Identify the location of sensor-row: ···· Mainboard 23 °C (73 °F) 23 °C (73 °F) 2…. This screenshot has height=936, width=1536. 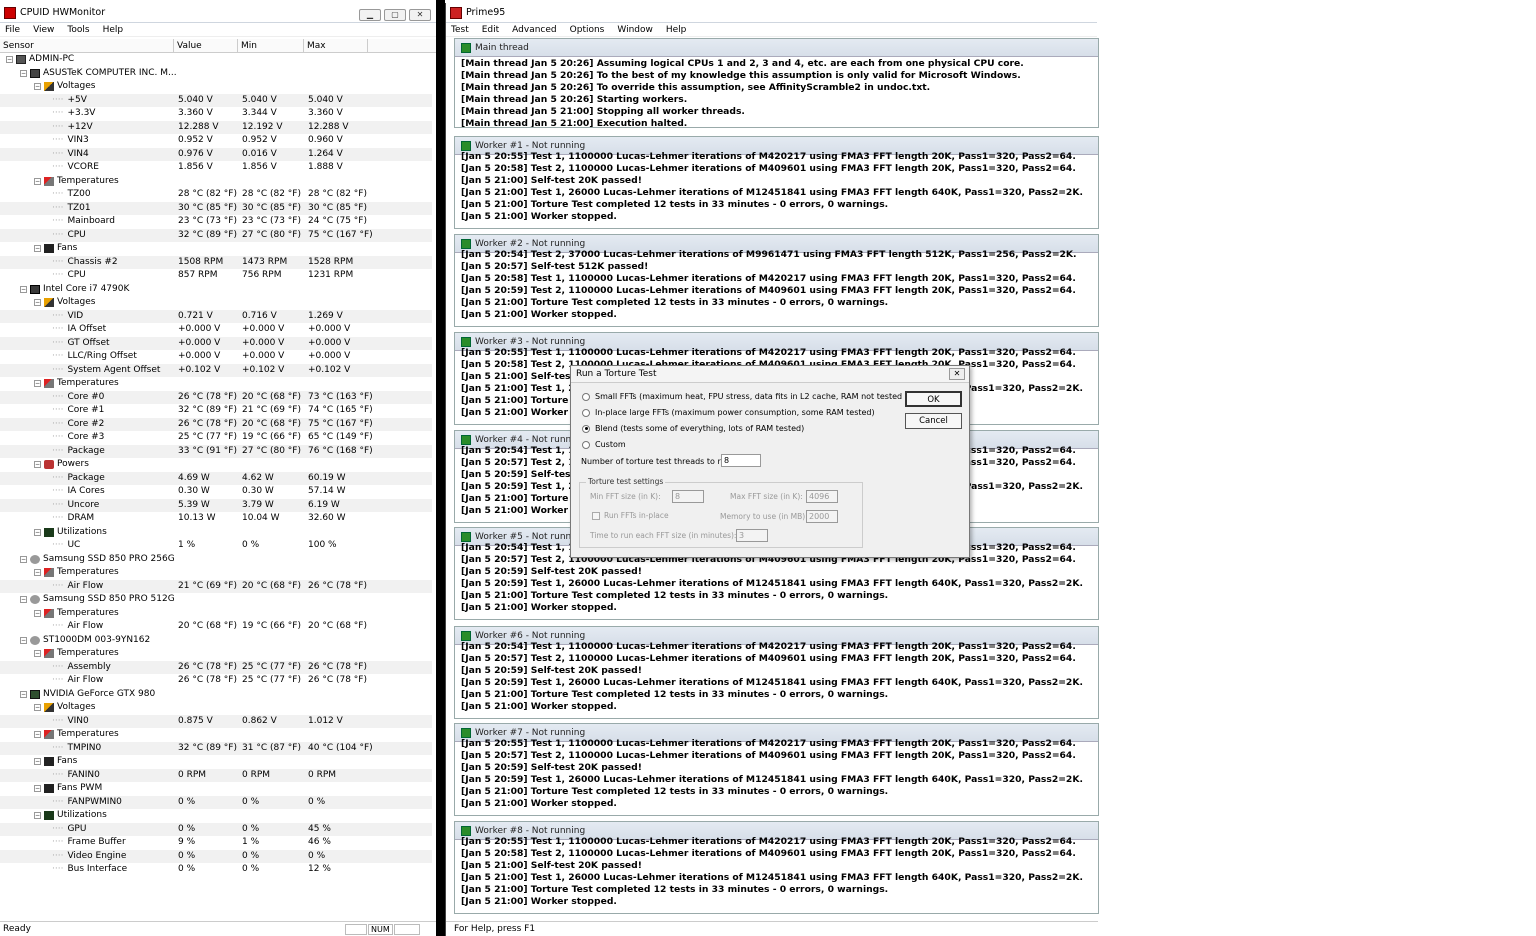
(216, 222).